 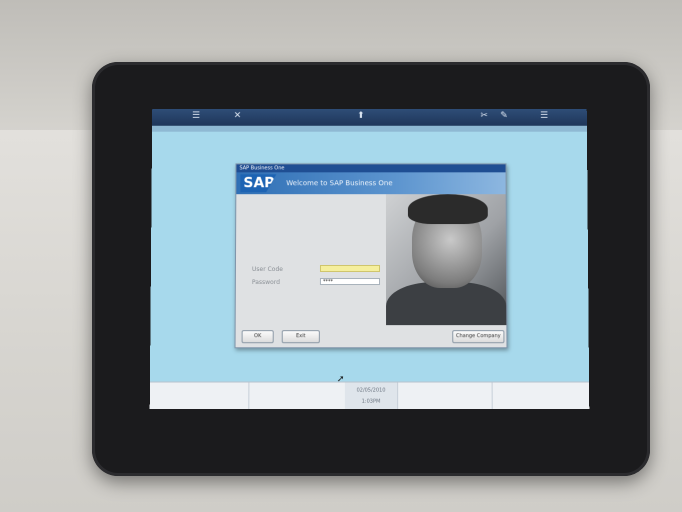 I want to click on ok-button: OK, so click(x=257, y=337).